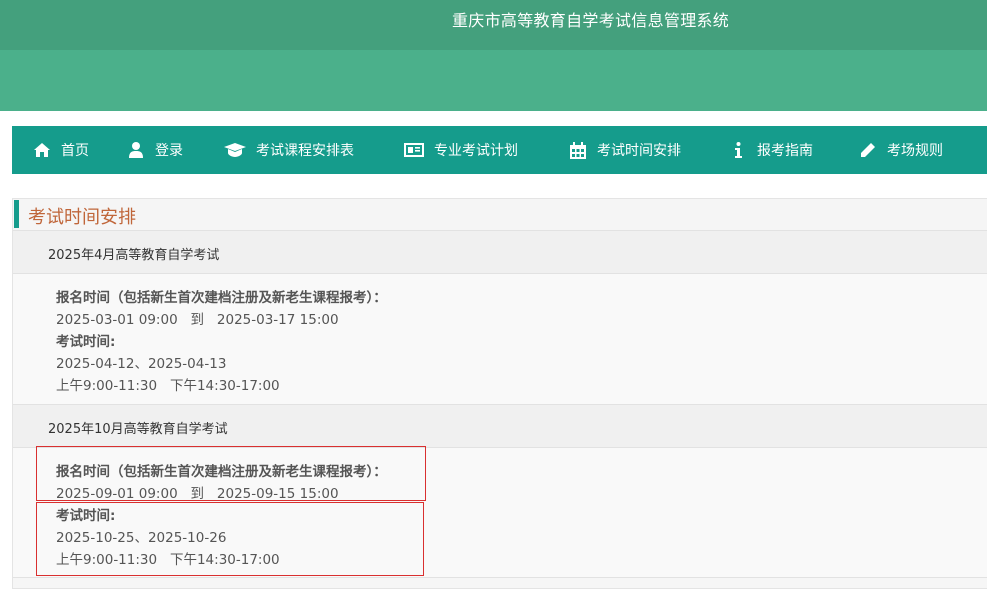  I want to click on nav-label-login: 登录, so click(169, 151).